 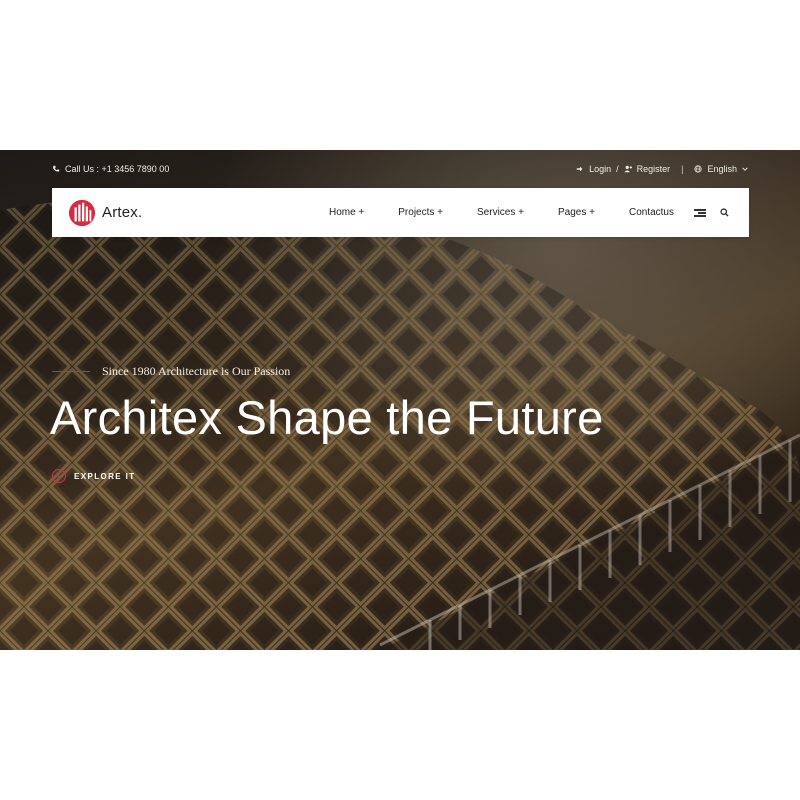 I want to click on tagline-text: Since 1980 Architecture is Our Passion, so click(x=196, y=371).